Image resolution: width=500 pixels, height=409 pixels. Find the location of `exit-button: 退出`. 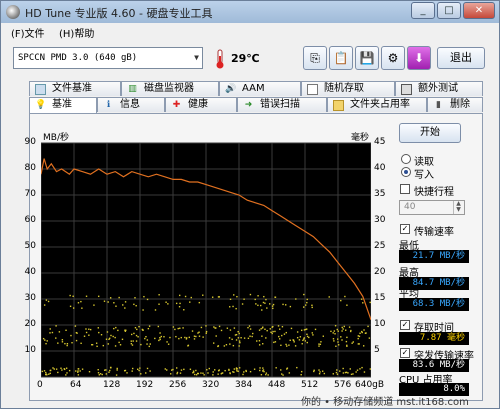

exit-button: 退出 is located at coordinates (461, 58).